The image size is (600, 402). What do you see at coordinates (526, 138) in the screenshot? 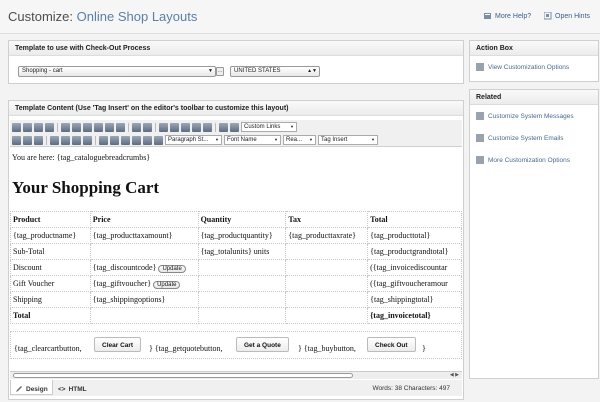
I see `sidebar-item-label: Customize System Emails` at bounding box center [526, 138].